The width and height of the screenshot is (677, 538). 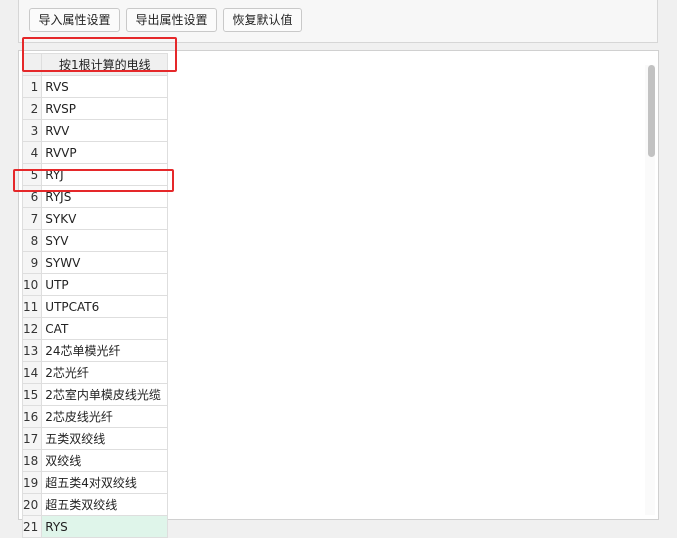 What do you see at coordinates (74, 20) in the screenshot?
I see `import-settings-button: 导入属性设置` at bounding box center [74, 20].